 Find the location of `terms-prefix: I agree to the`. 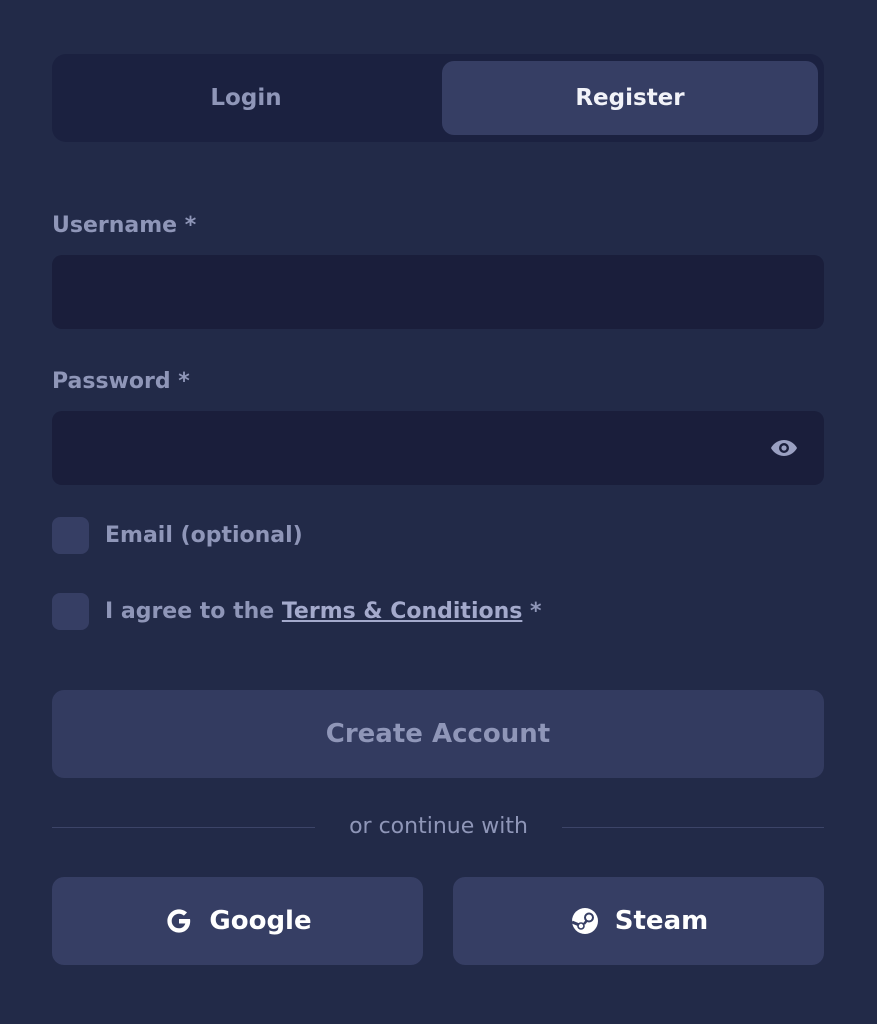

terms-prefix: I agree to the is located at coordinates (193, 611).